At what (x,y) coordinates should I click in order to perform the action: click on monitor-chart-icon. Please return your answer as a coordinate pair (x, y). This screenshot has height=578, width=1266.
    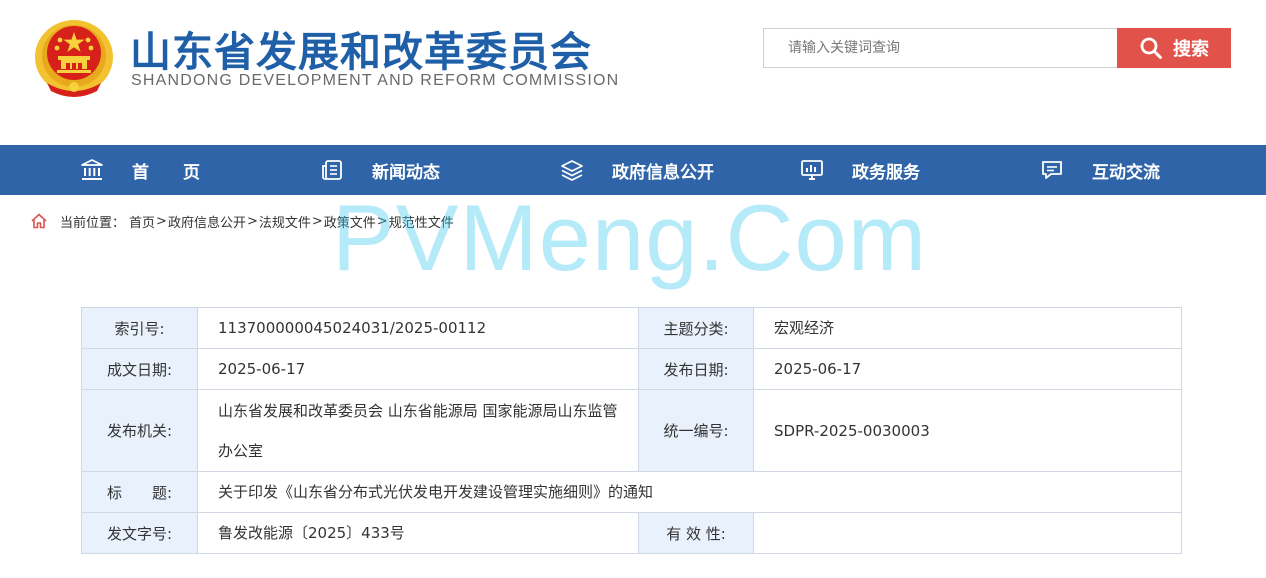
    Looking at the image, I should click on (812, 170).